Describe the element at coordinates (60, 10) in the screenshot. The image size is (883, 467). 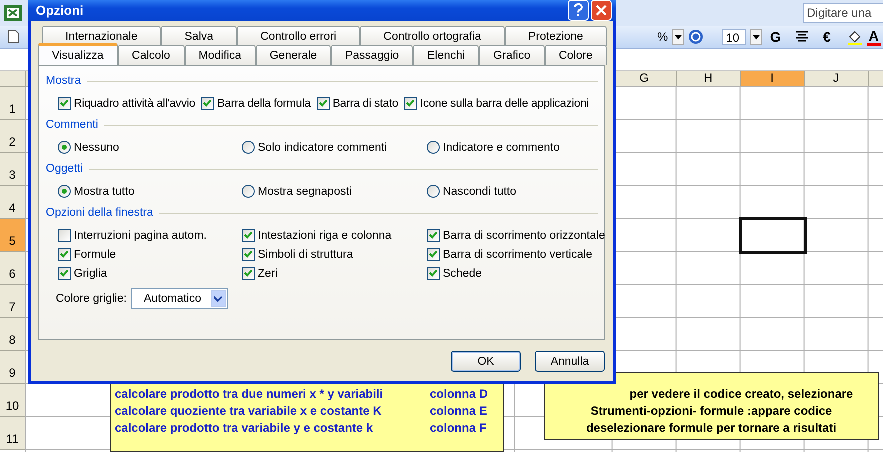
I see `window-title: Opzioni` at that location.